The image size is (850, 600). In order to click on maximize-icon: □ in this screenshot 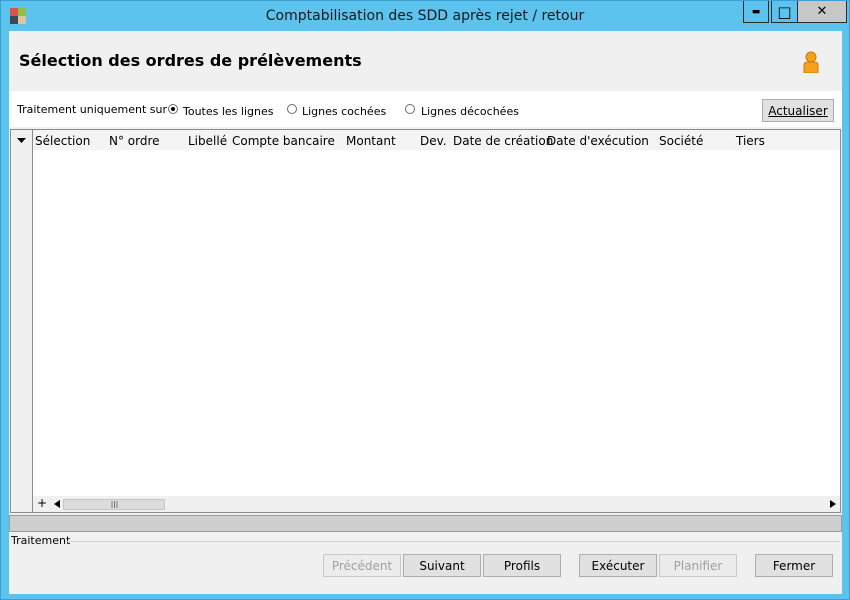, I will do `click(784, 11)`.